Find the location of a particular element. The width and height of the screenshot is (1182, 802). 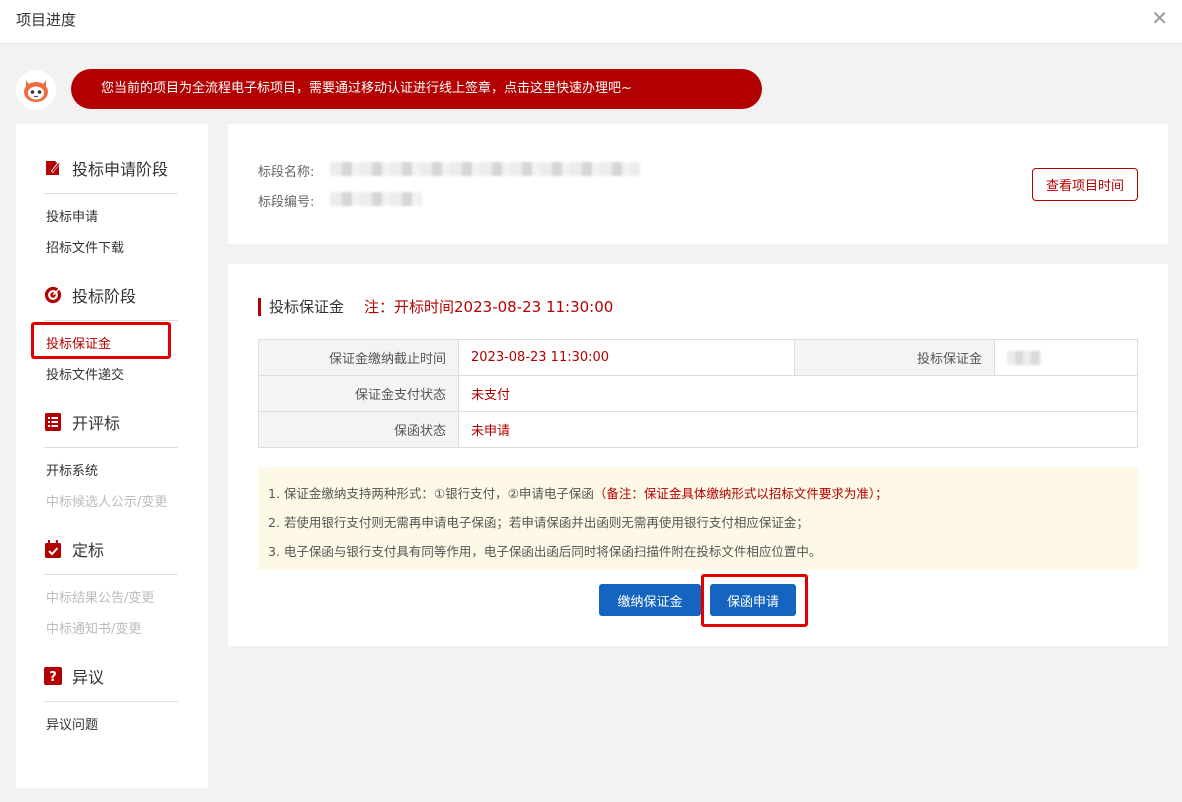

question-icon: ? is located at coordinates (53, 676).